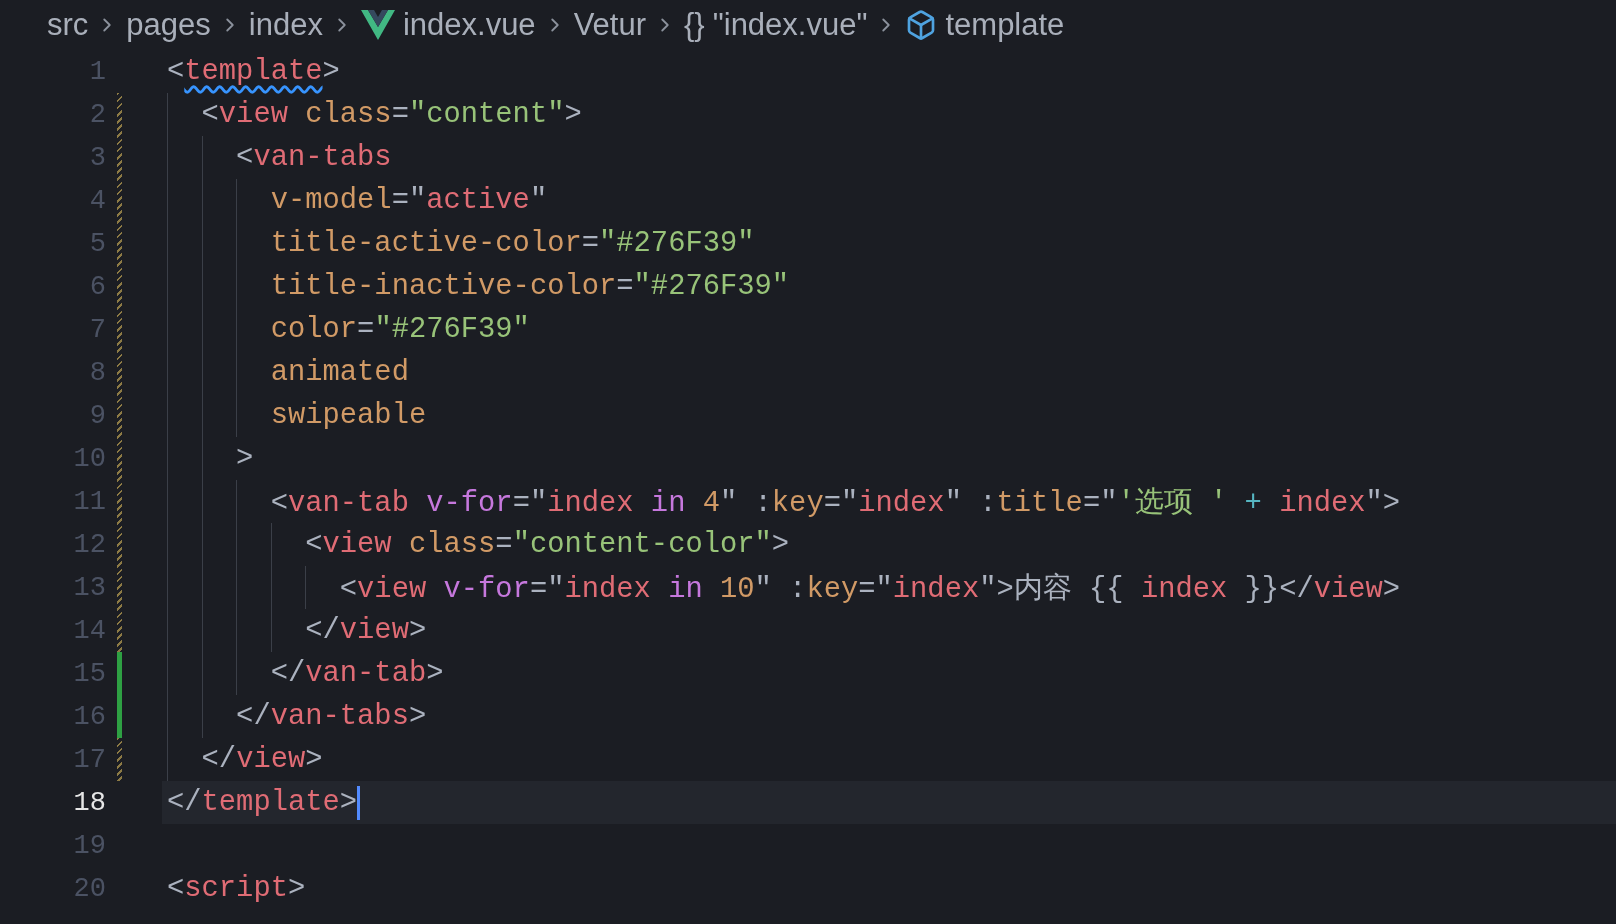 This screenshot has width=1616, height=924. What do you see at coordinates (89, 630) in the screenshot?
I see `line-number: 14` at bounding box center [89, 630].